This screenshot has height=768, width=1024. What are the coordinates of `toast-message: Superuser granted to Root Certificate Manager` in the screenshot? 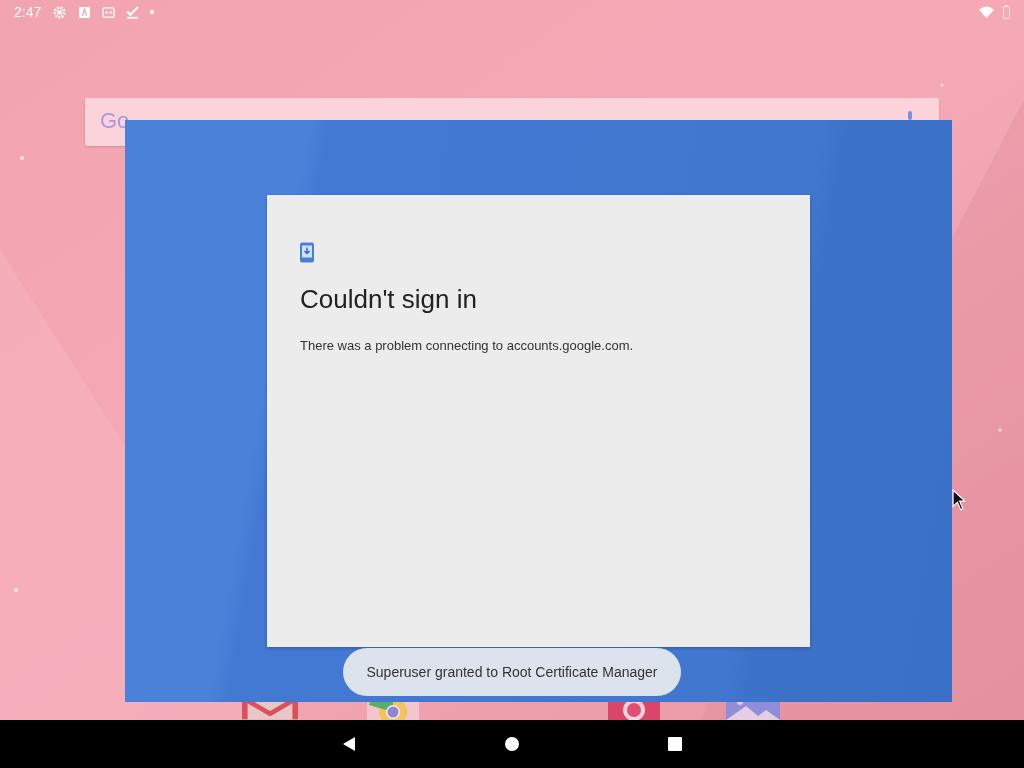 It's located at (512, 672).